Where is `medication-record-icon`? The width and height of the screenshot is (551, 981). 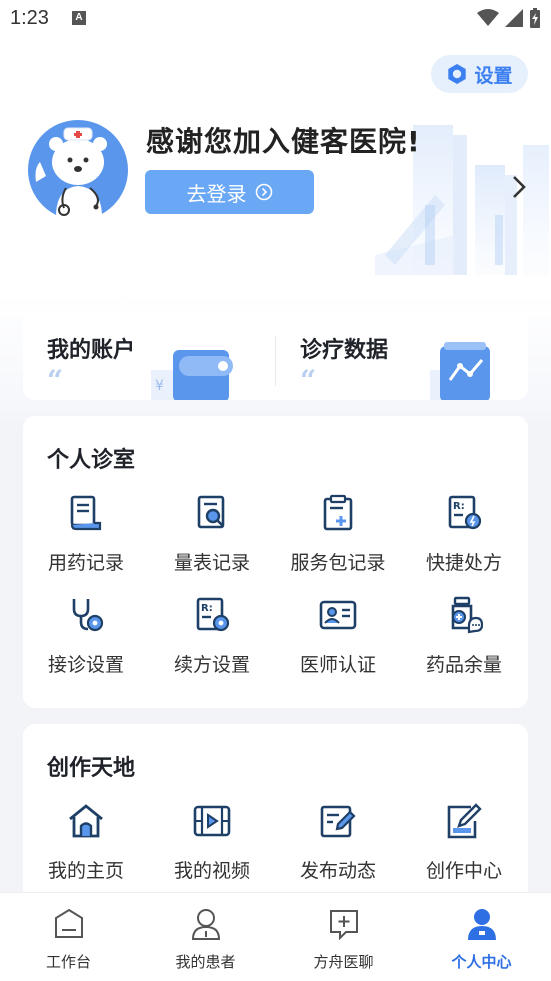
medication-record-icon is located at coordinates (86, 513).